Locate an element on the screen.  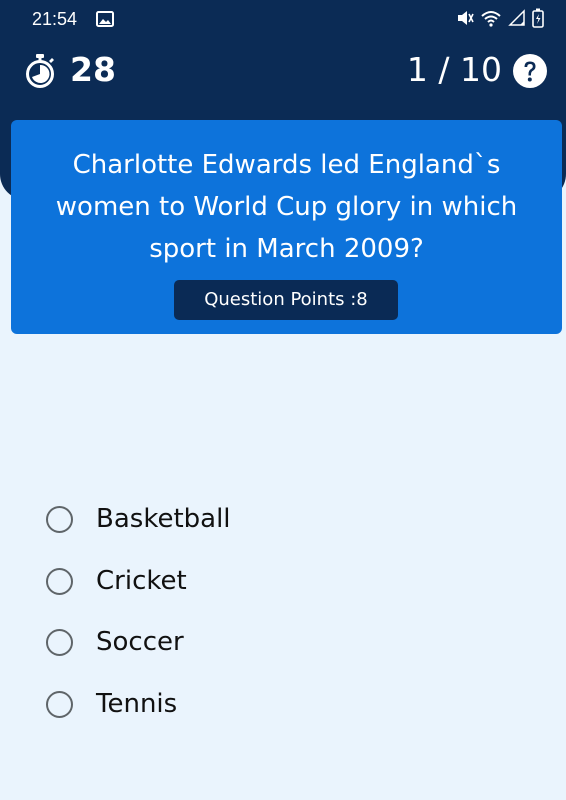
signal-icon is located at coordinates (517, 20).